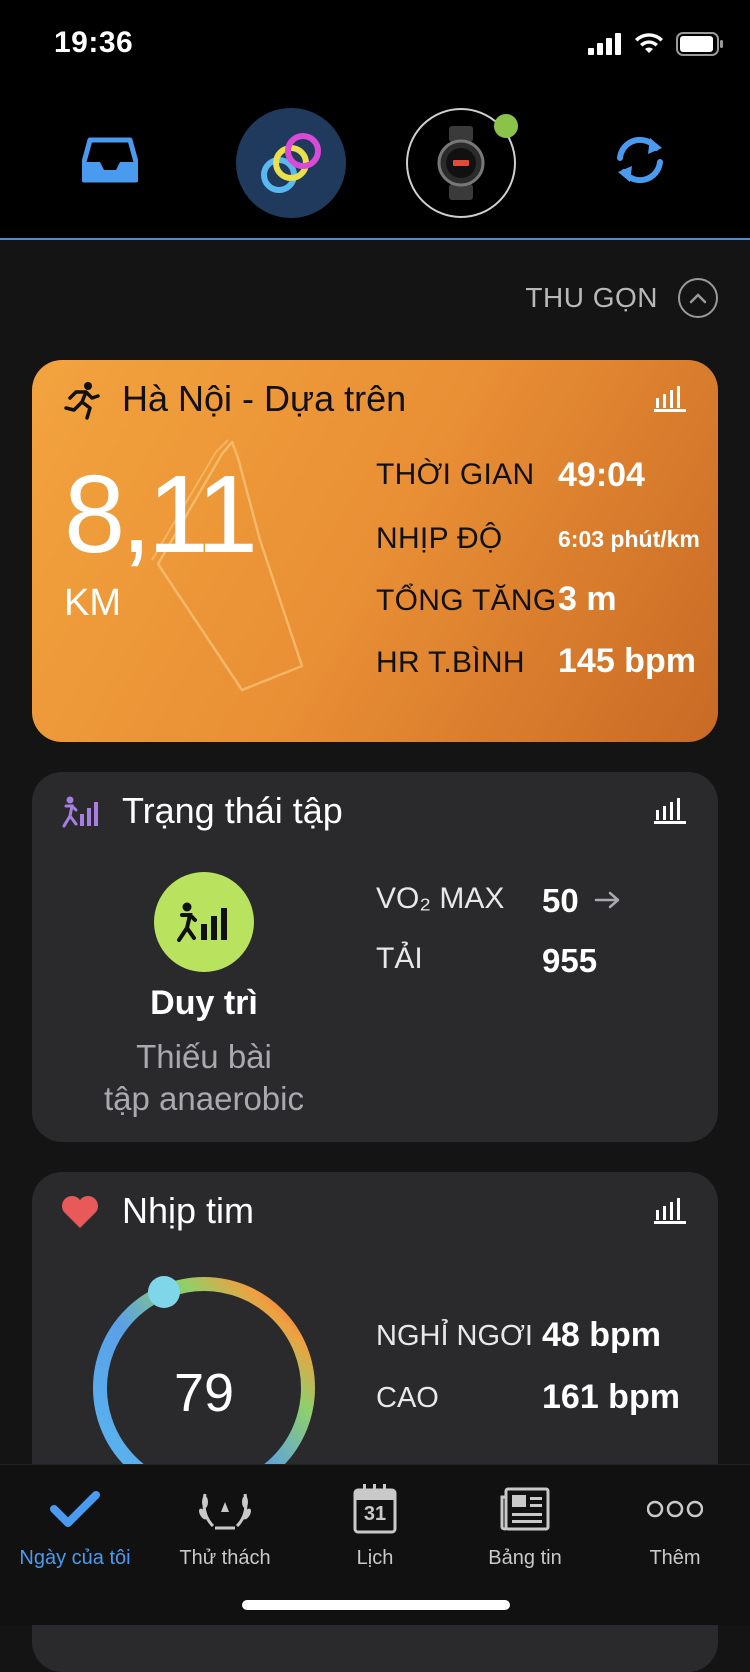 The image size is (750, 1672). What do you see at coordinates (80, 1212) in the screenshot?
I see `heart-icon` at bounding box center [80, 1212].